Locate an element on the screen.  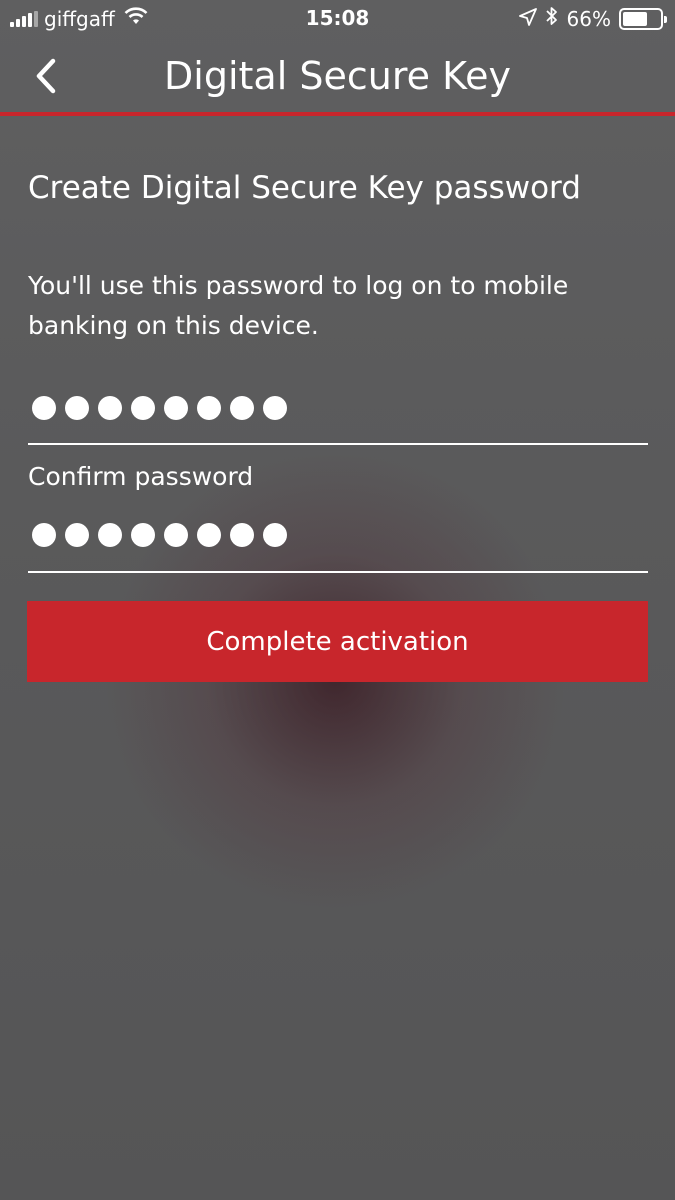
status-right: 66% is located at coordinates (592, 18).